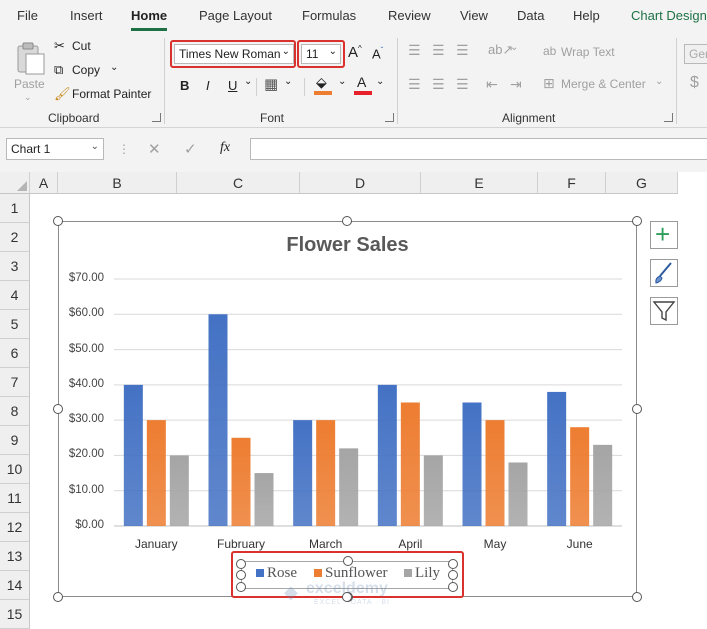 This screenshot has height=629, width=707. I want to click on row-header-2: 2, so click(15, 237).